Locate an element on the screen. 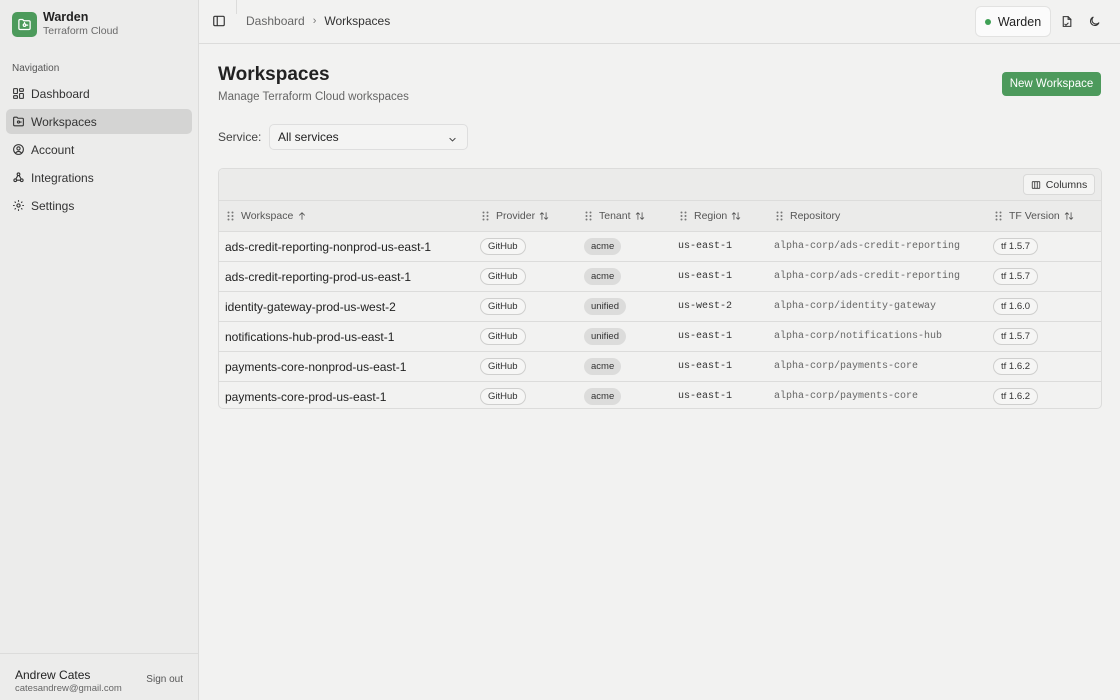  sidebar-item-account: Account is located at coordinates (99, 149).